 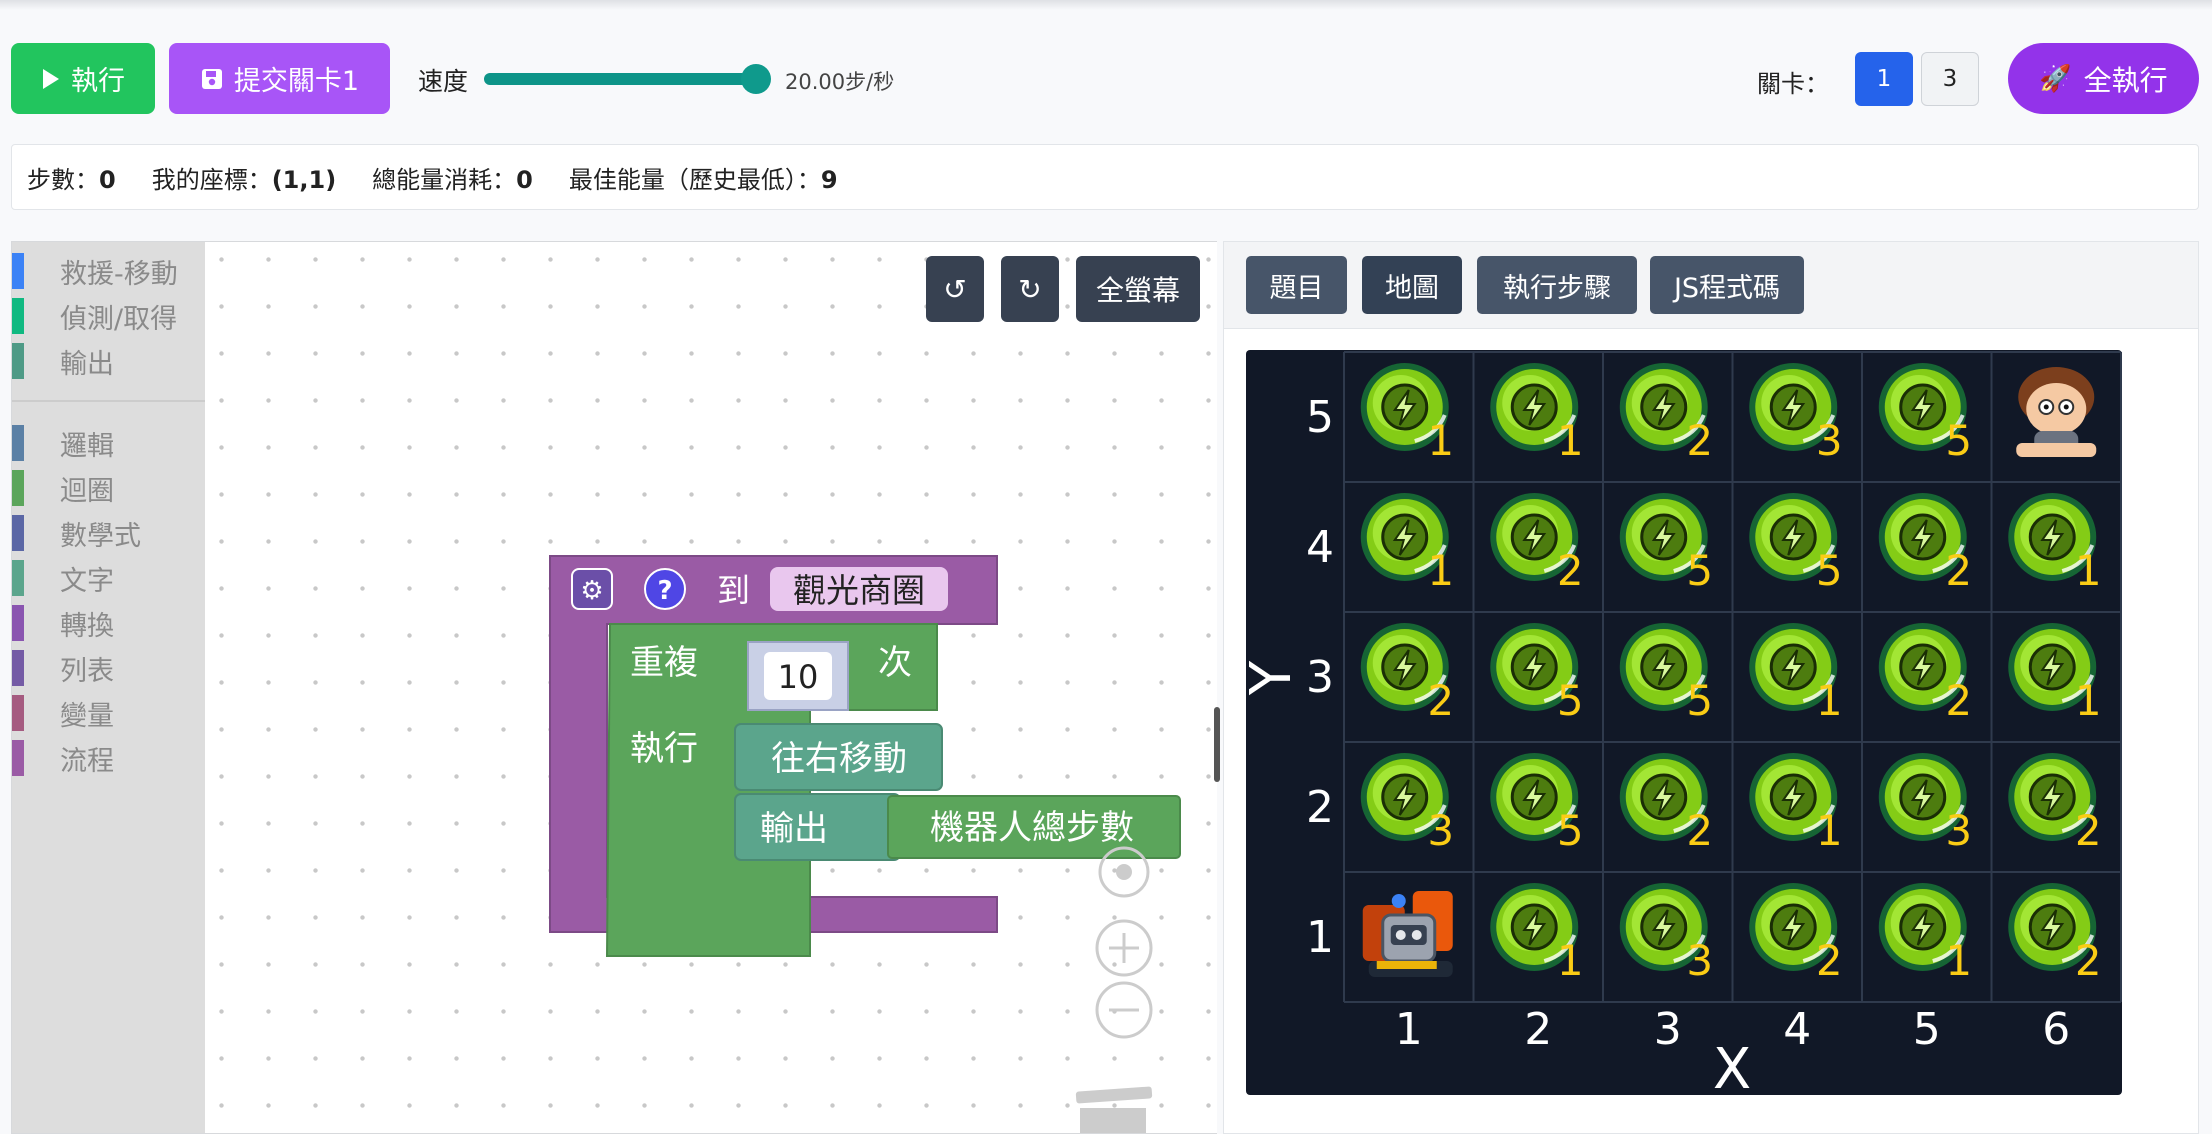 I want to click on procedure-name: 觀光商圈, so click(x=859, y=590).